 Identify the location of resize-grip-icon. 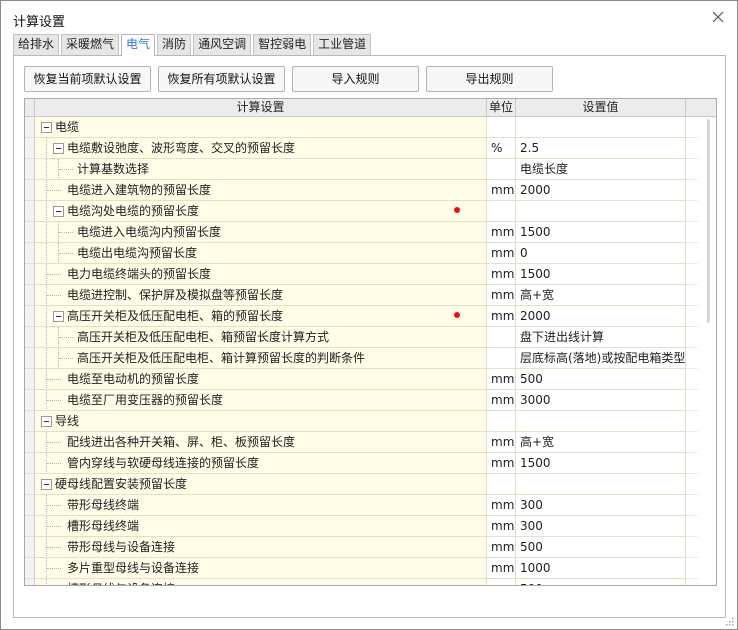
(729, 621).